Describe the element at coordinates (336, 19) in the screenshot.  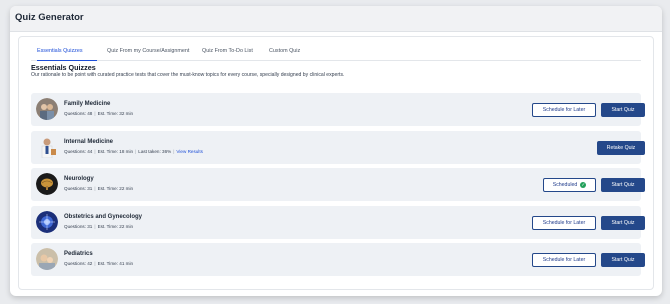
I see `header: Quiz Generator` at that location.